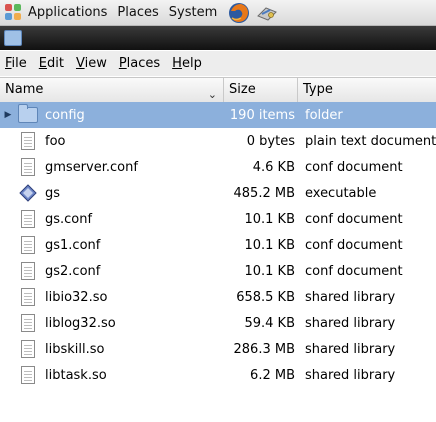  Describe the element at coordinates (218, 323) in the screenshot. I see `file-row: liblog32.so 59.4 KB shared library` at that location.